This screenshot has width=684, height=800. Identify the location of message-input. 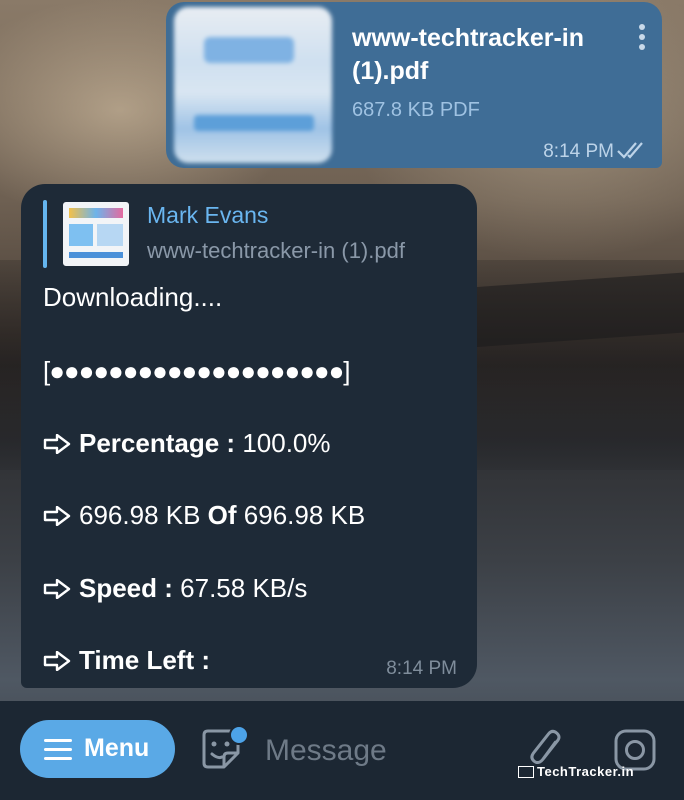
(385, 751).